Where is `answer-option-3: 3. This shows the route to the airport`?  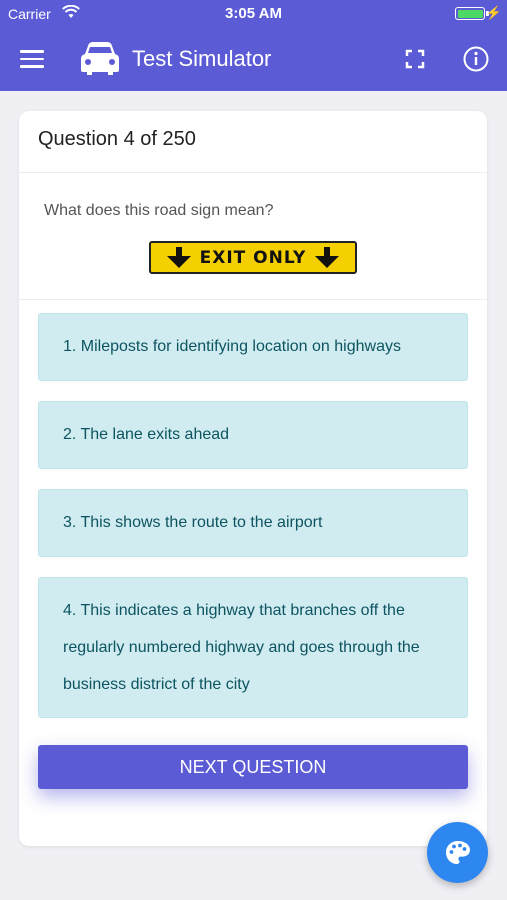 answer-option-3: 3. This shows the route to the airport is located at coordinates (253, 523).